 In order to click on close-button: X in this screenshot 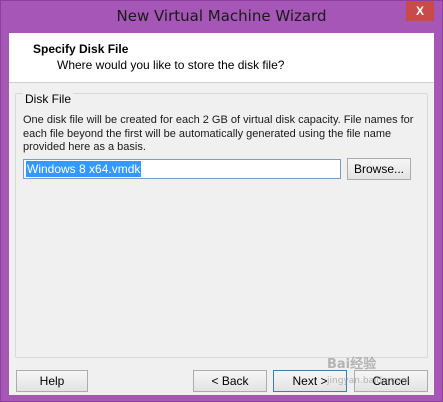, I will do `click(420, 11)`.